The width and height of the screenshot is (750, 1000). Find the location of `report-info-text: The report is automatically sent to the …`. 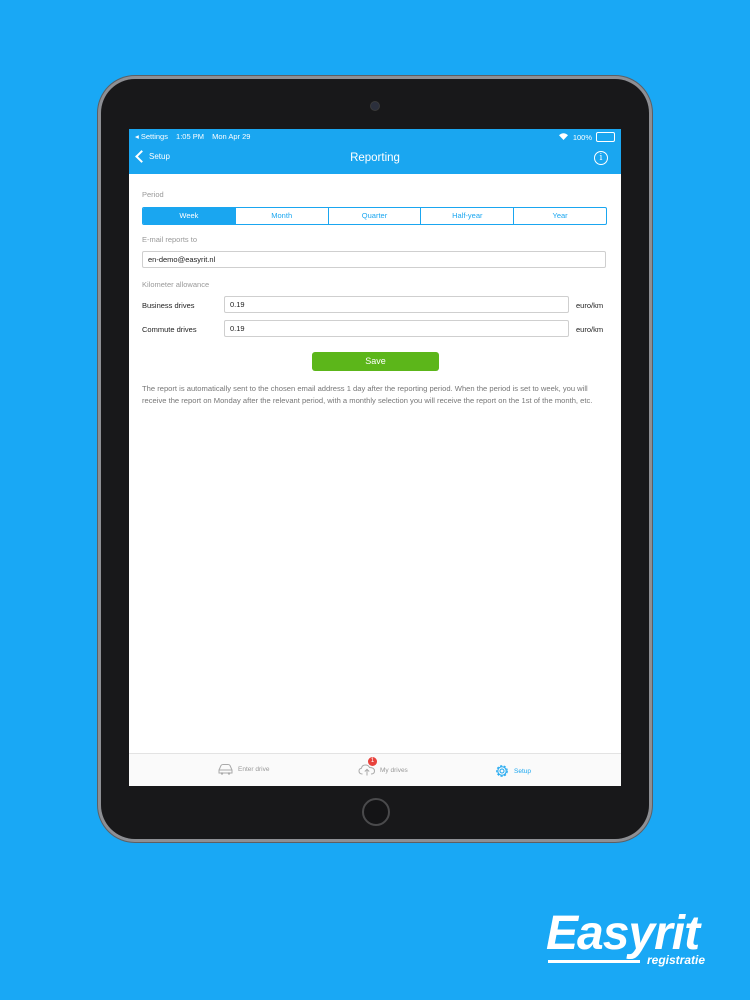

report-info-text: The report is automatically sent to the … is located at coordinates (367, 394).